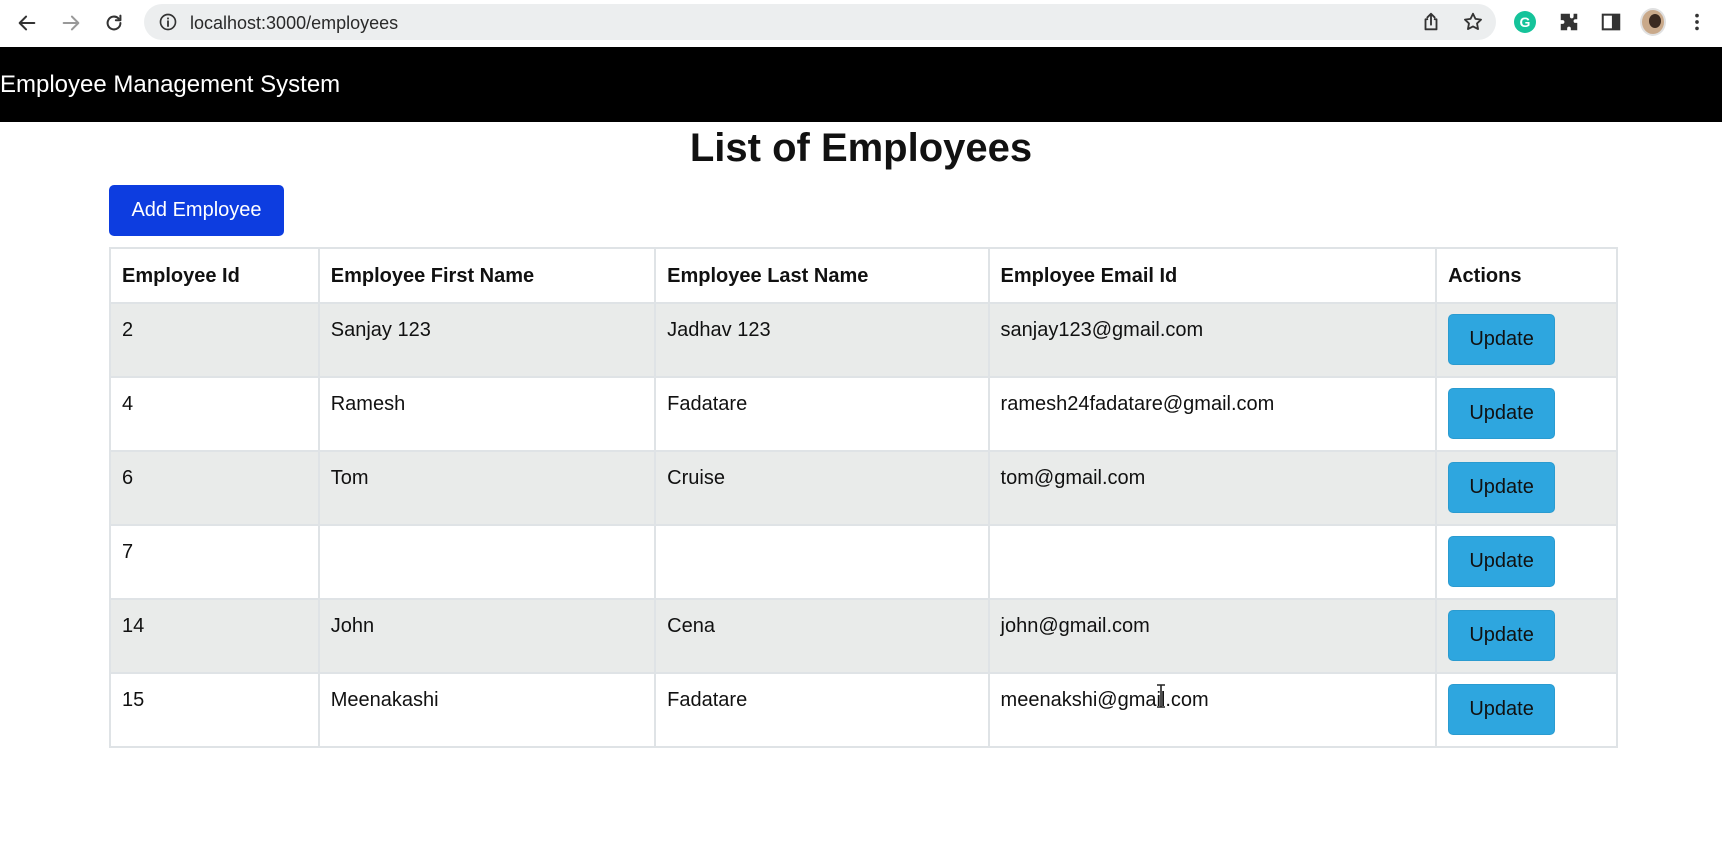  I want to click on email-cell: ramesh24fadatare@gmail.com, so click(1212, 414).